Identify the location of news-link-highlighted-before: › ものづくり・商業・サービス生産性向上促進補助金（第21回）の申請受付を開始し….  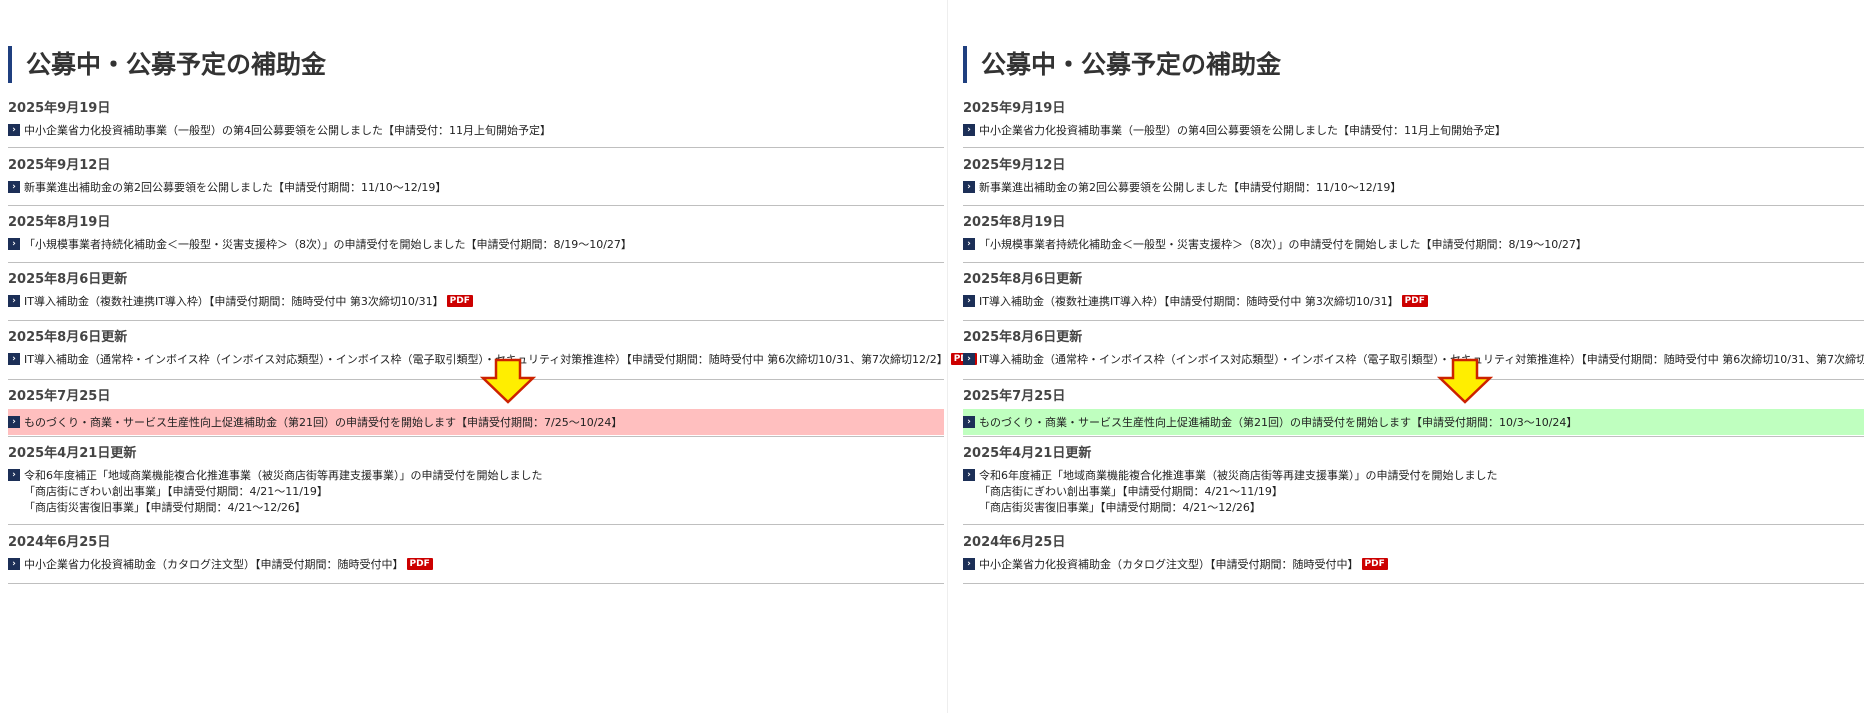
(476, 422).